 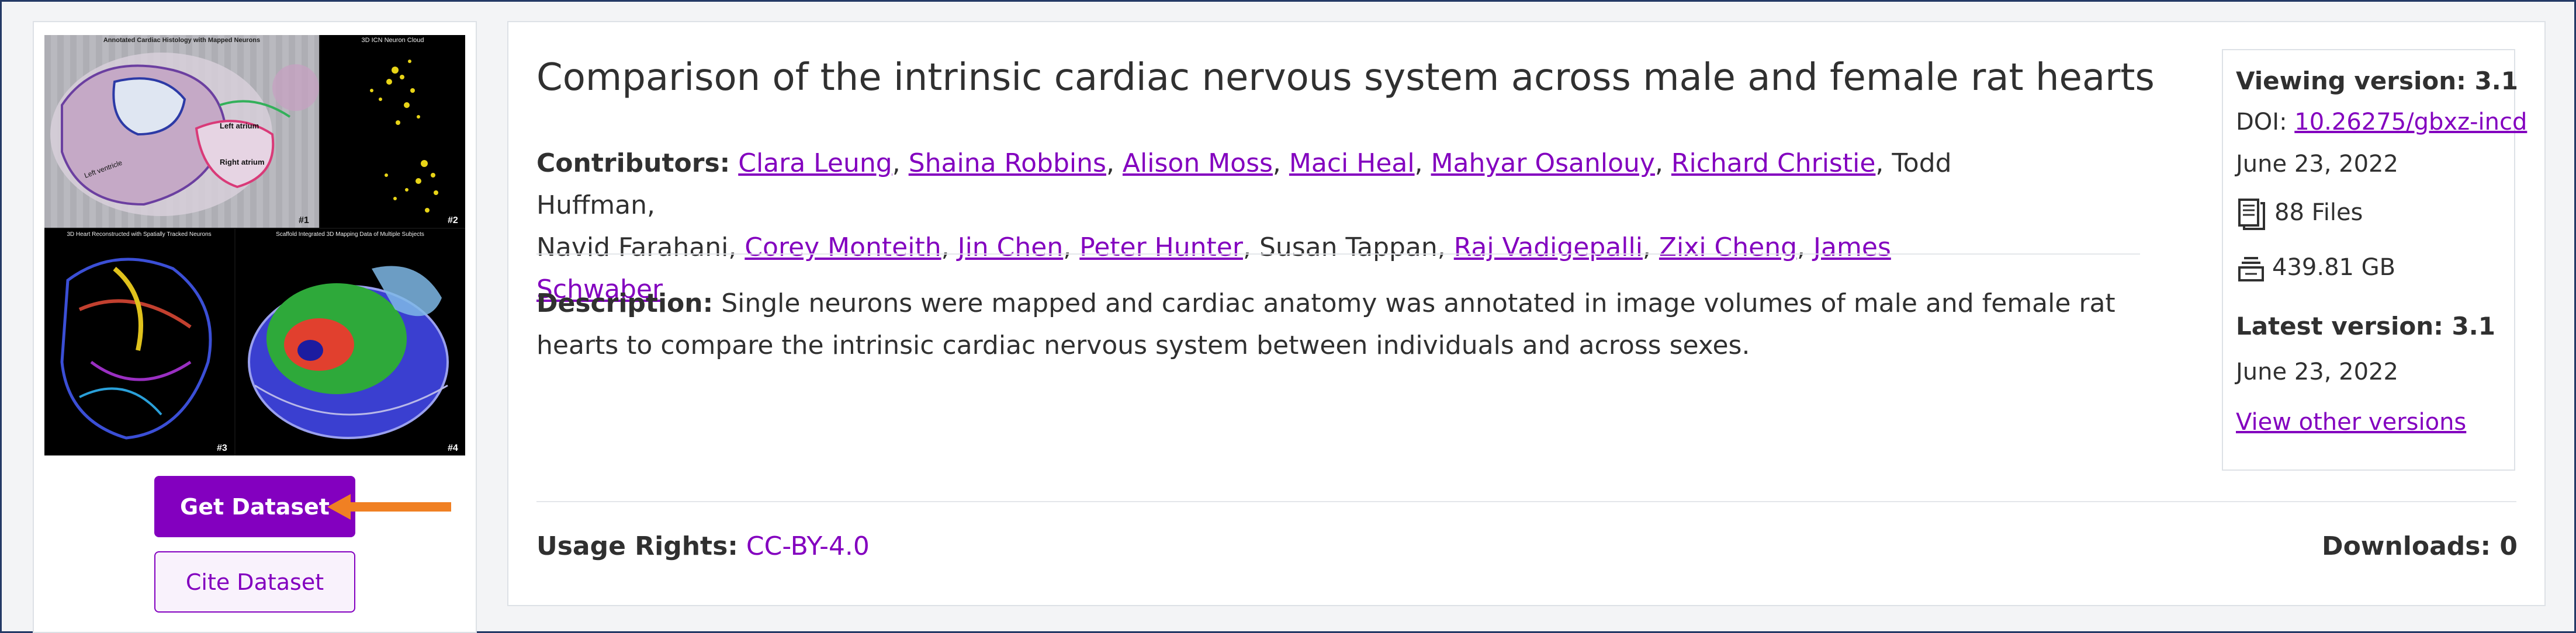 What do you see at coordinates (389, 507) in the screenshot?
I see `arrow-left-icon` at bounding box center [389, 507].